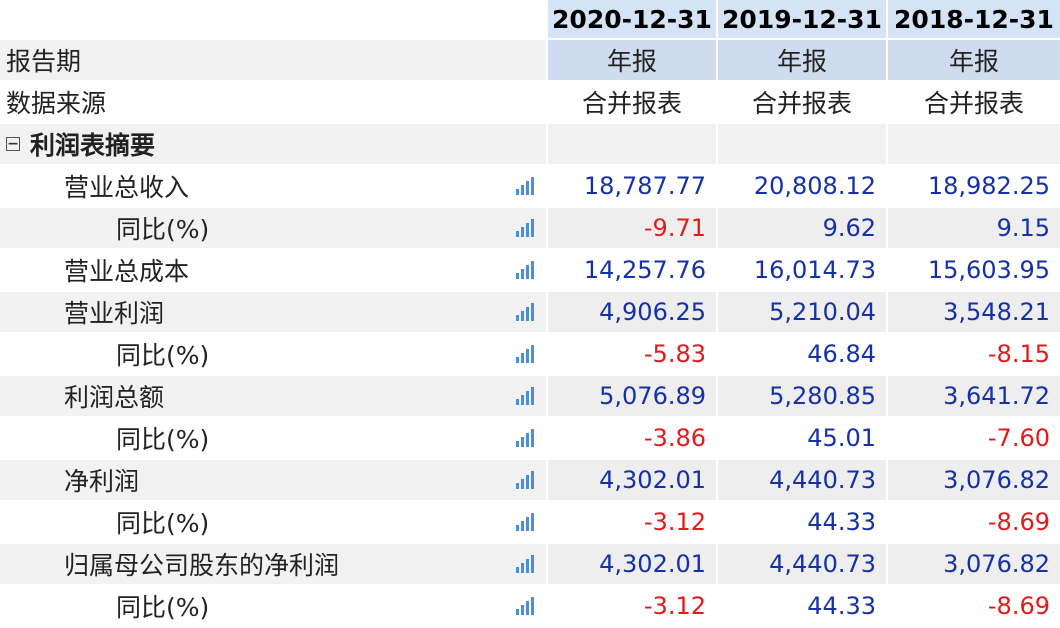 This screenshot has width=1060, height=628. Describe the element at coordinates (801, 229) in the screenshot. I see `yoy-value-cell: 9.62` at that location.